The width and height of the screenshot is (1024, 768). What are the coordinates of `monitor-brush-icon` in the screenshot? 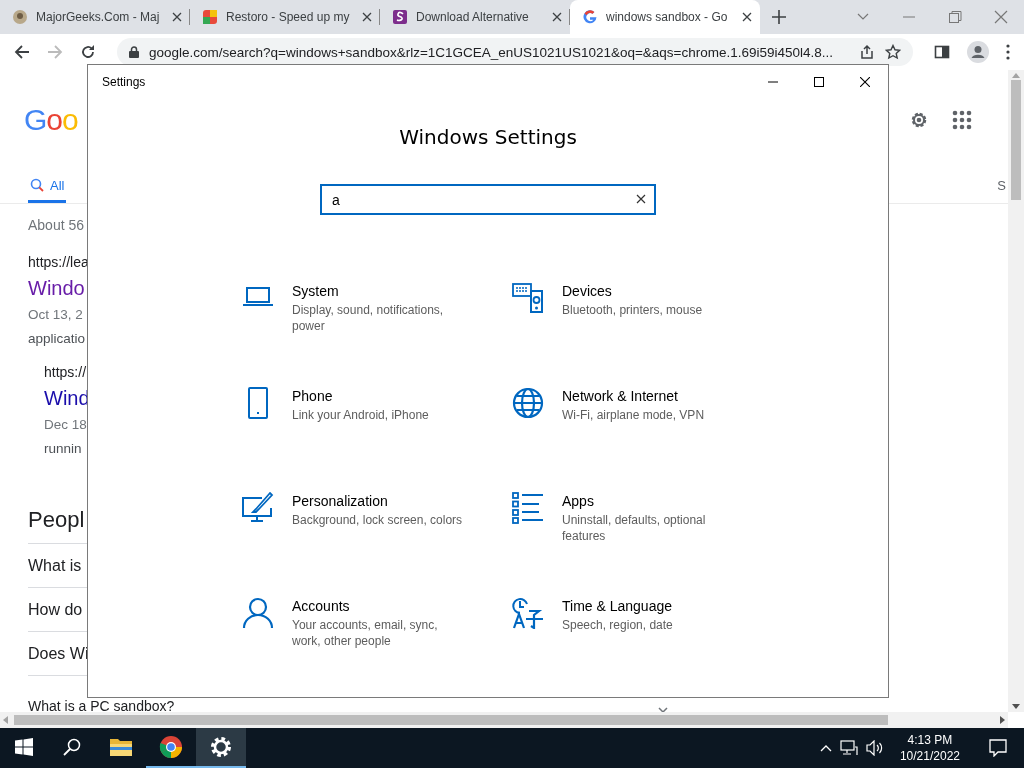 It's located at (258, 508).